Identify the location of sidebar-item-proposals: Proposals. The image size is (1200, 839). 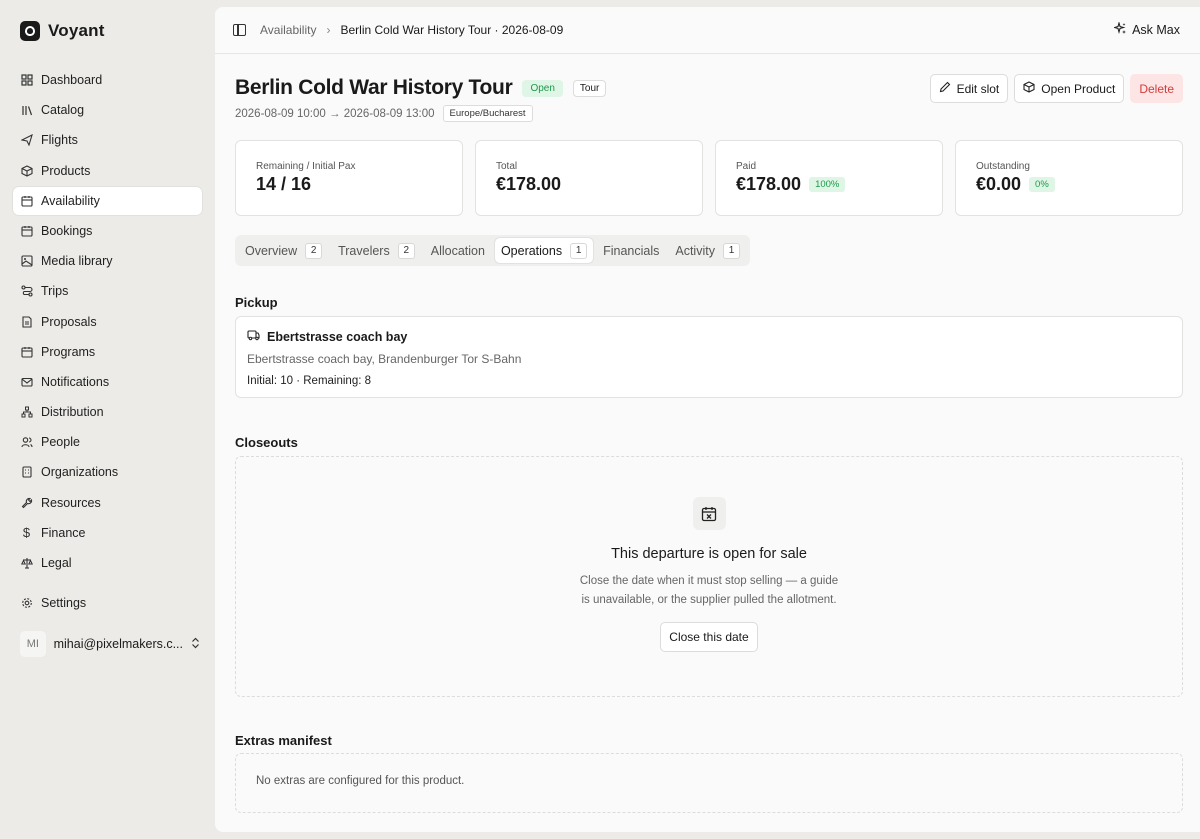
(107, 322).